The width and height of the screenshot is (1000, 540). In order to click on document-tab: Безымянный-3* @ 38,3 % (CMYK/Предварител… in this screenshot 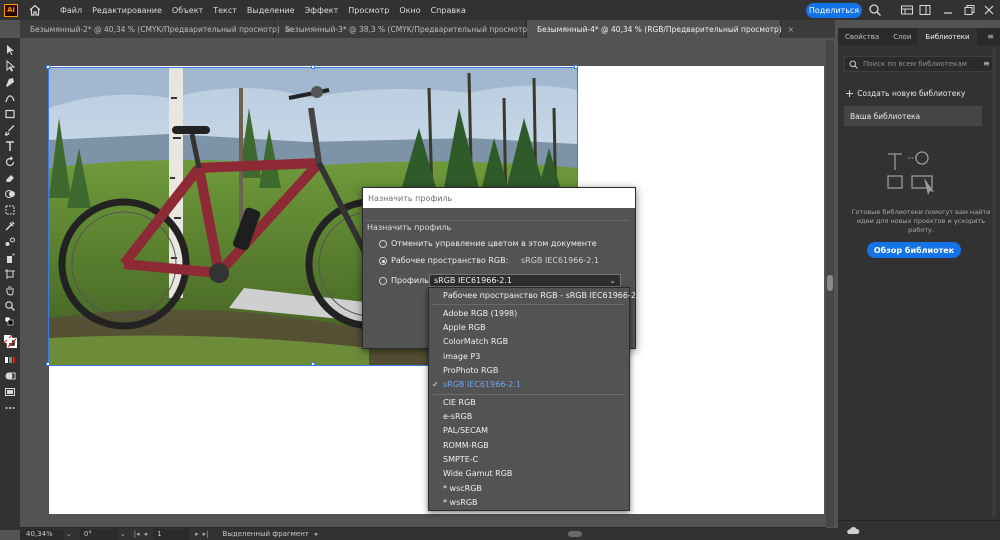, I will do `click(408, 29)`.